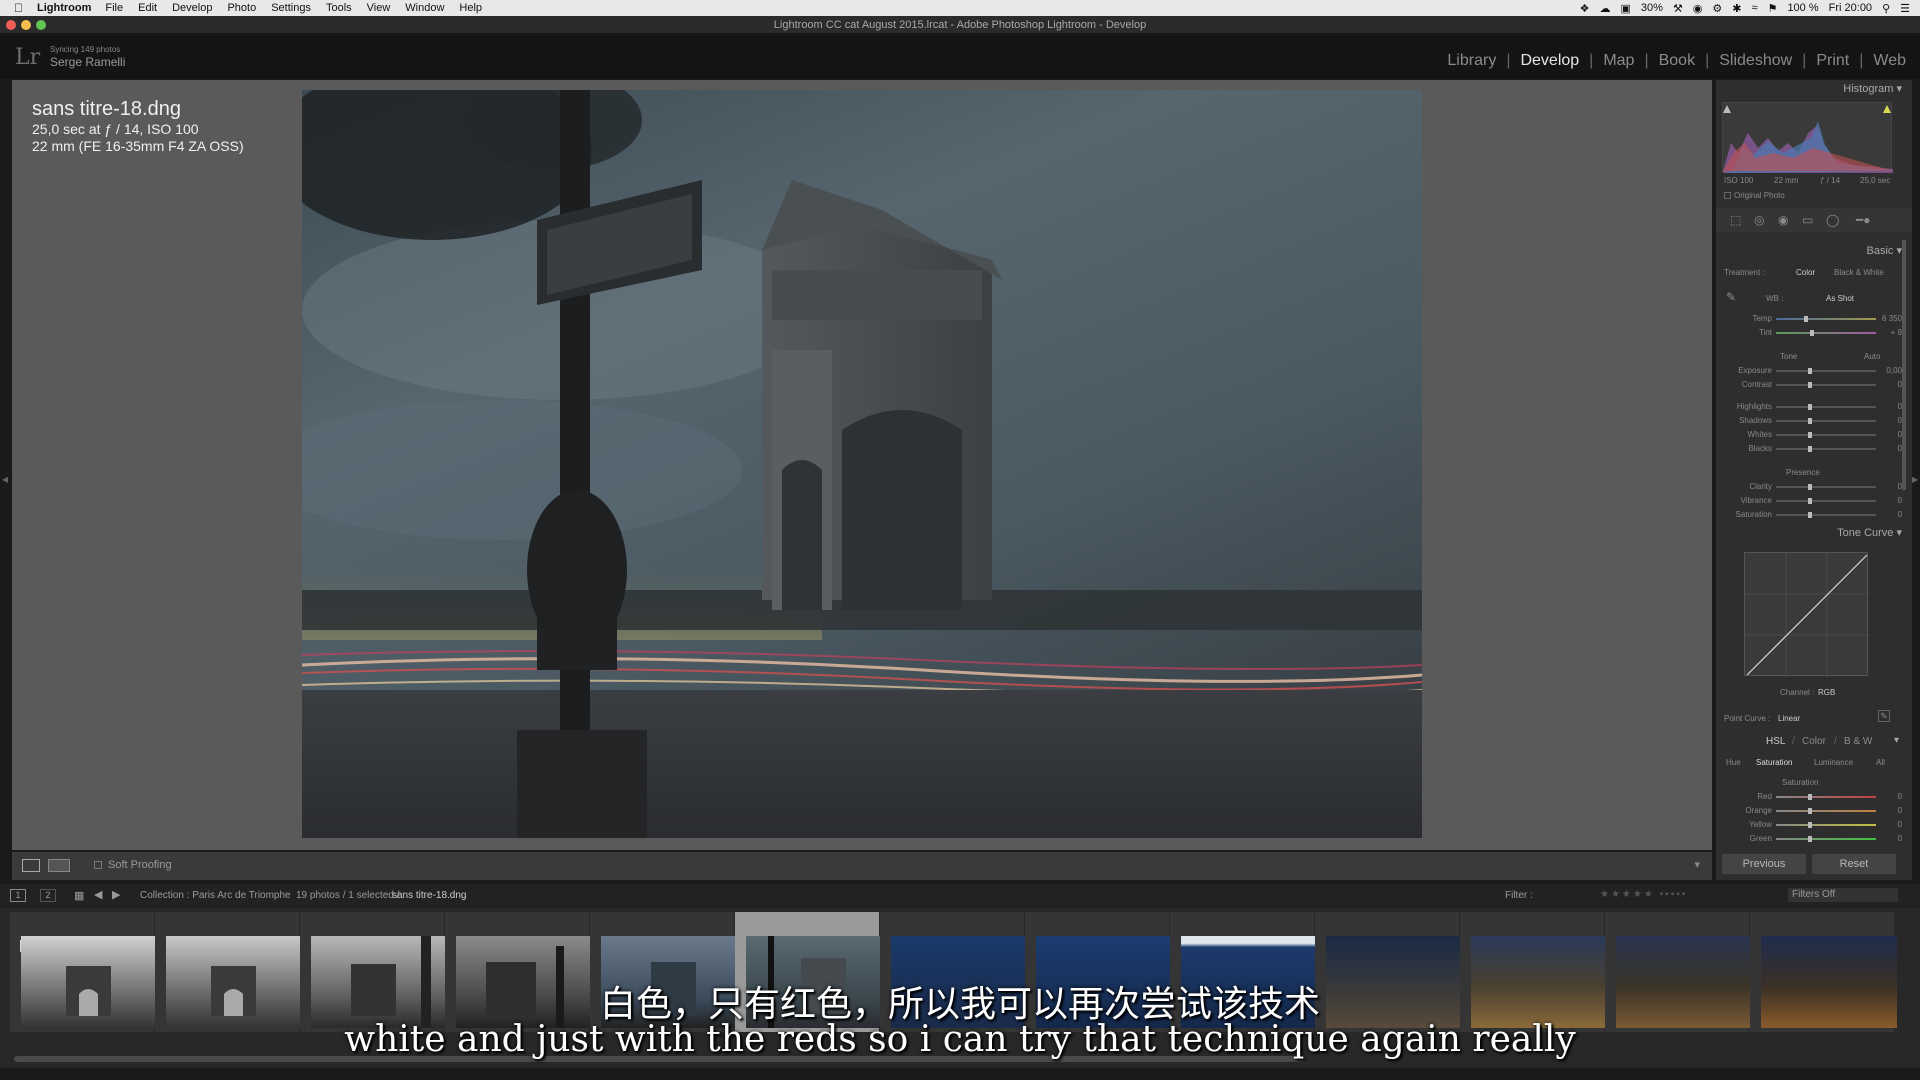 The image size is (1920, 1080). Describe the element at coordinates (1774, 762) in the screenshot. I see `hsl-saturation-tab: Saturation` at that location.